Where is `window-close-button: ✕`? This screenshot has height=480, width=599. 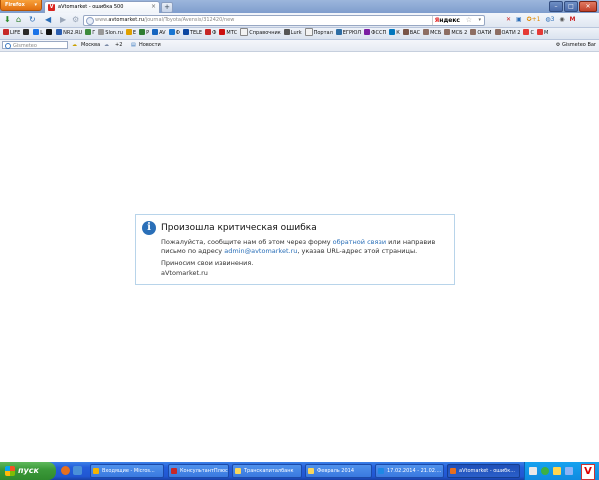
window-close-button: ✕ is located at coordinates (588, 6).